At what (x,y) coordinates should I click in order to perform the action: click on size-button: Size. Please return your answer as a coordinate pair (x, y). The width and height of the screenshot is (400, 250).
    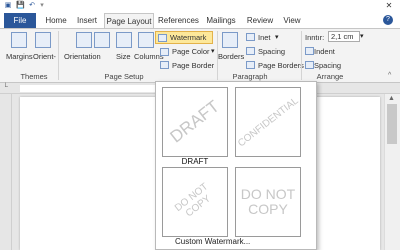
    Looking at the image, I should click on (123, 56).